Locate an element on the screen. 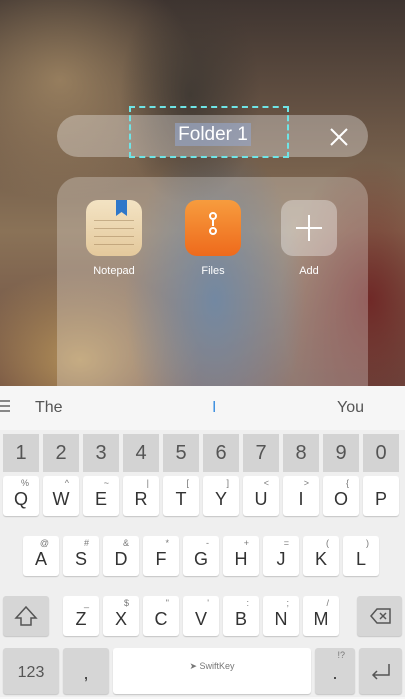 Image resolution: width=405 pixels, height=699 pixels. key-f: * F is located at coordinates (161, 556).